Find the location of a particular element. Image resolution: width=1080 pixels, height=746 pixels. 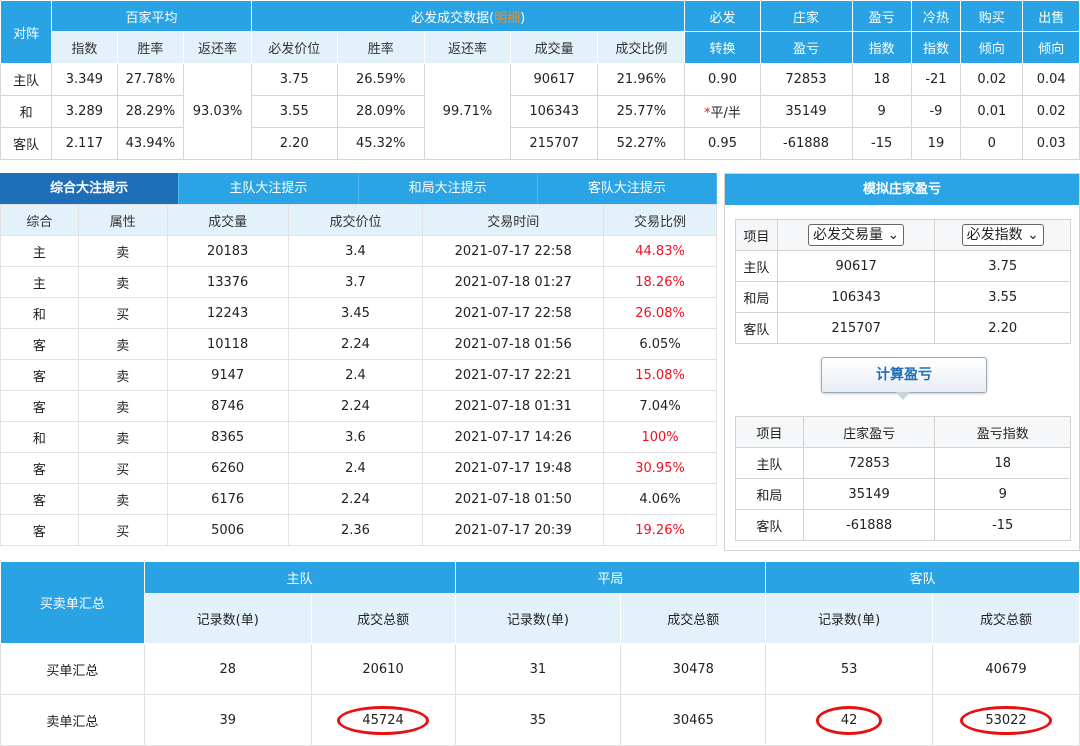

table-row: 买单汇总 28 20610 31 30478 53 40679 is located at coordinates (540, 669).